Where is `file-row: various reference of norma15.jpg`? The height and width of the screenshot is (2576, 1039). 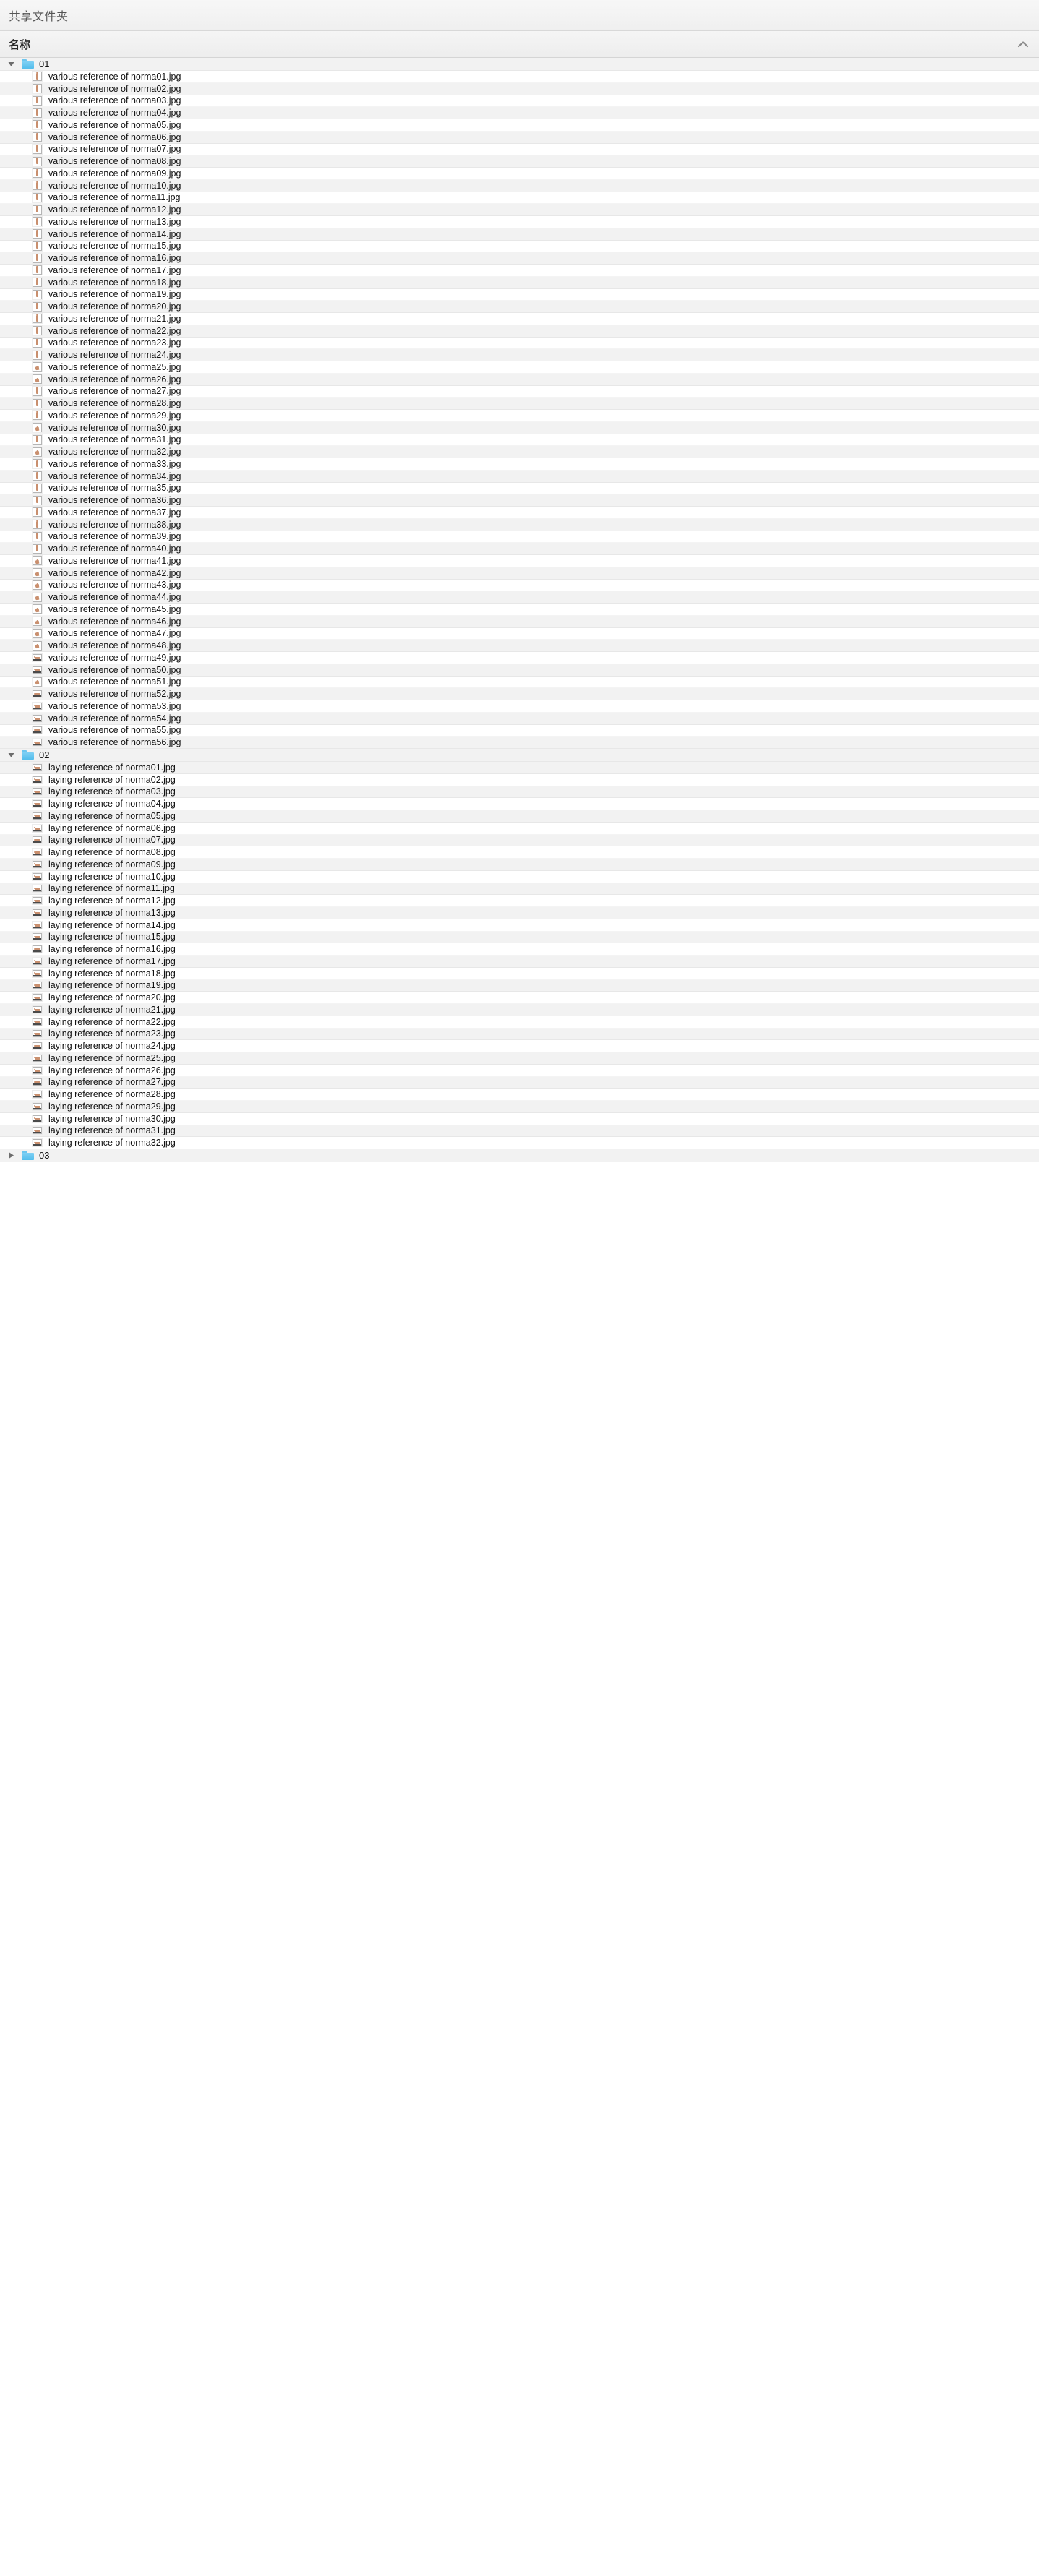
file-row: various reference of norma15.jpg is located at coordinates (519, 247).